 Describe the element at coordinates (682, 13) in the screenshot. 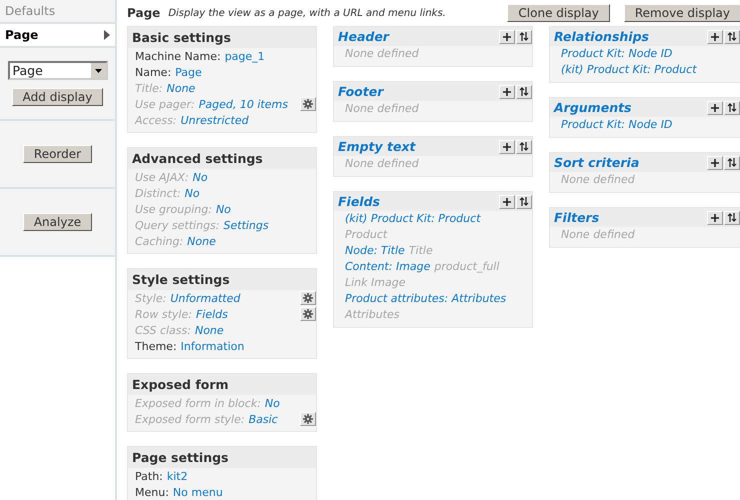

I see `display-action-button: Remove display` at that location.